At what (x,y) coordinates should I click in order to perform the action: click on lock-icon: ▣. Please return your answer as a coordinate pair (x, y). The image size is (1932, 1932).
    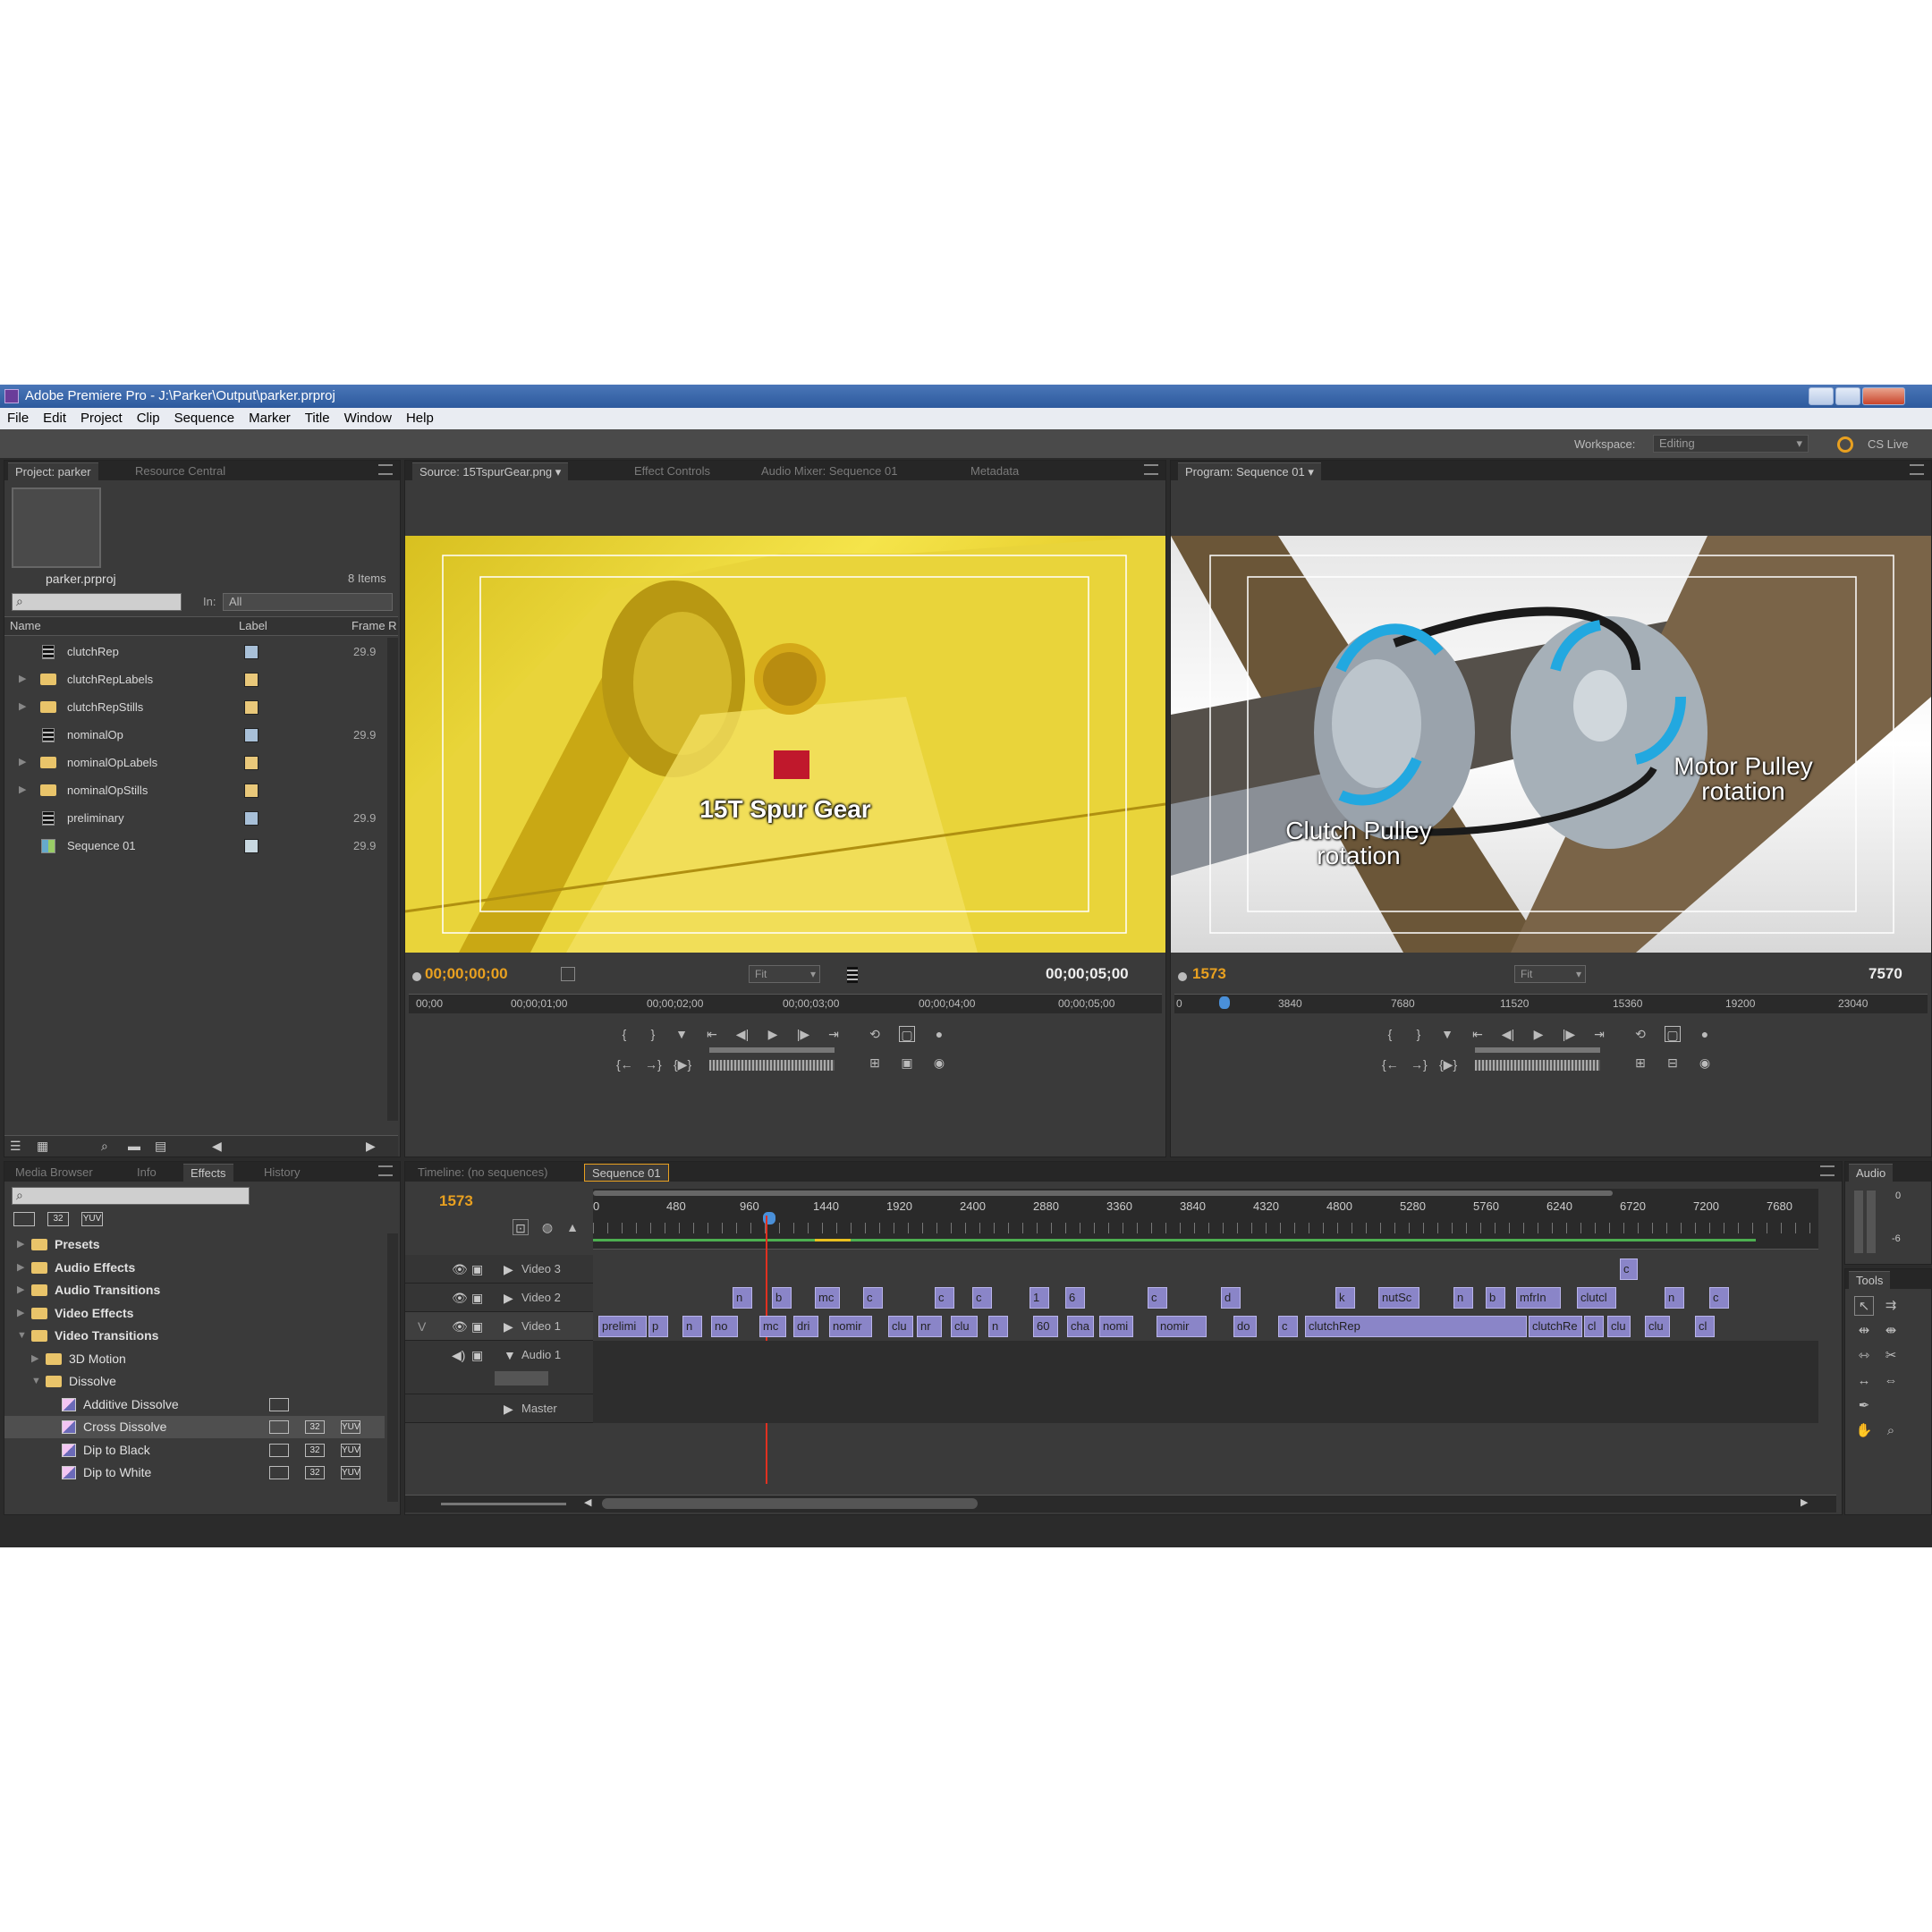
    Looking at the image, I should click on (477, 1327).